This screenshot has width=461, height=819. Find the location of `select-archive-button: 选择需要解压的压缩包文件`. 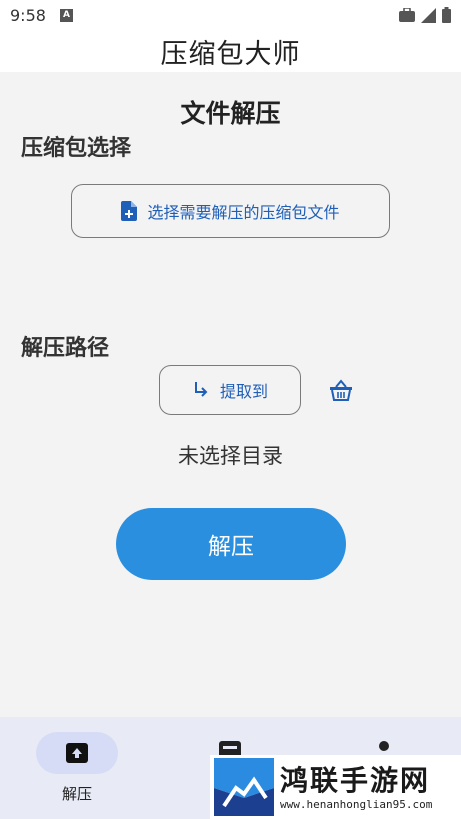

select-archive-button: 选择需要解压的压缩包文件 is located at coordinates (230, 211).